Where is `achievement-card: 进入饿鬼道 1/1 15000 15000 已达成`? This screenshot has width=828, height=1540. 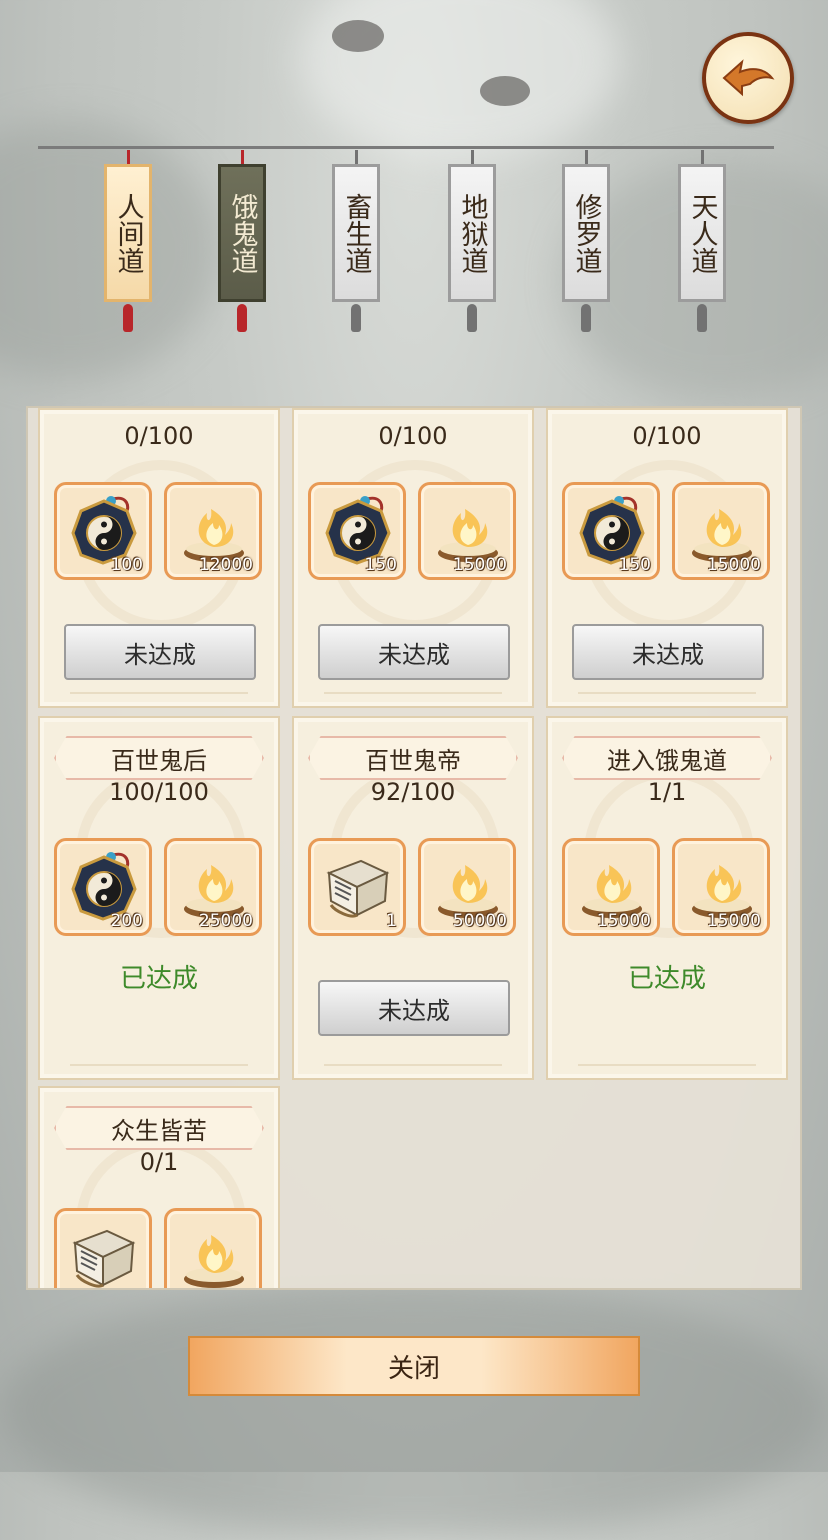
achievement-card: 进入饿鬼道 1/1 15000 15000 已达成 is located at coordinates (667, 898).